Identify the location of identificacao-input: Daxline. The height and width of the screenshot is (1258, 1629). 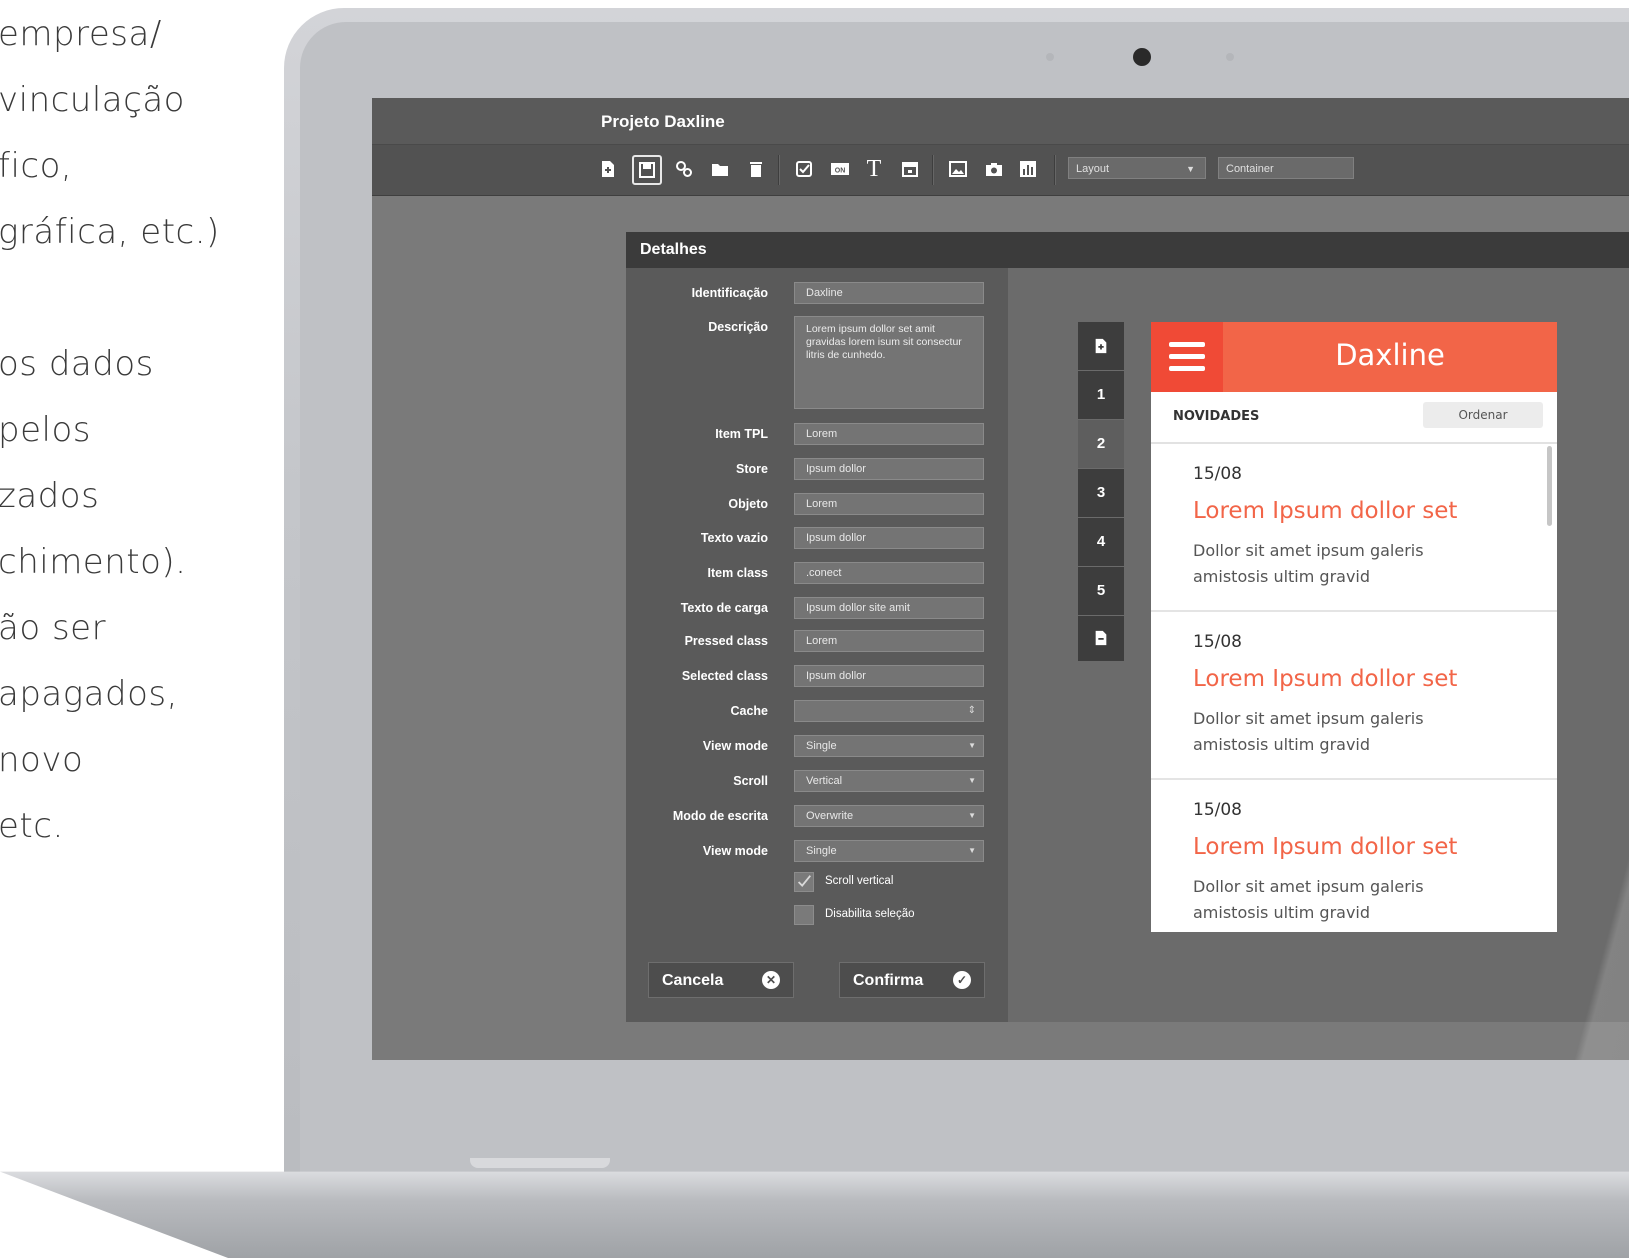
(889, 293).